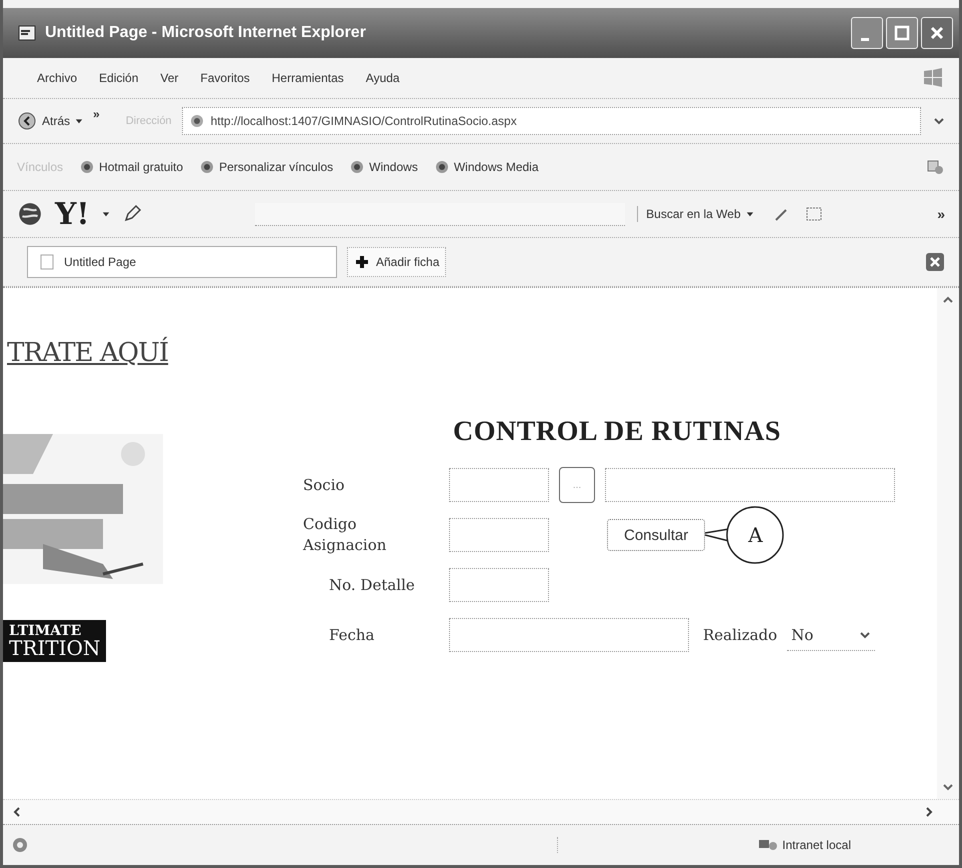 Image resolution: width=962 pixels, height=868 pixels. I want to click on page-heading: CONTROL DE RUTINAS, so click(617, 432).